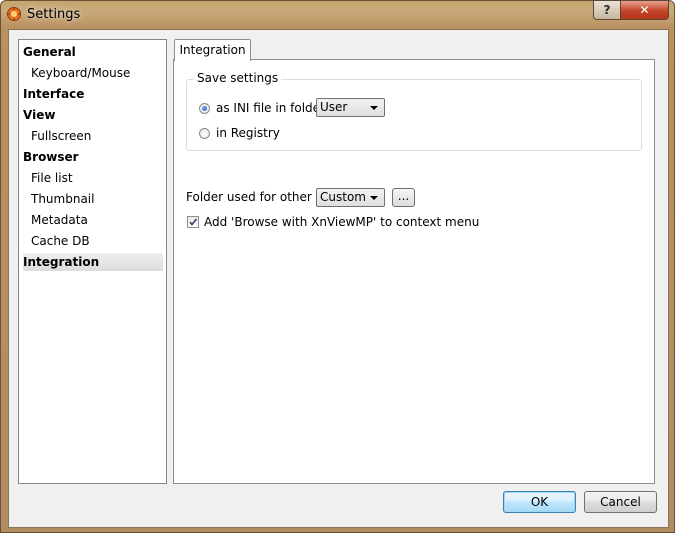  What do you see at coordinates (93, 241) in the screenshot?
I see `sidebar-item-cache-db: Cache DB` at bounding box center [93, 241].